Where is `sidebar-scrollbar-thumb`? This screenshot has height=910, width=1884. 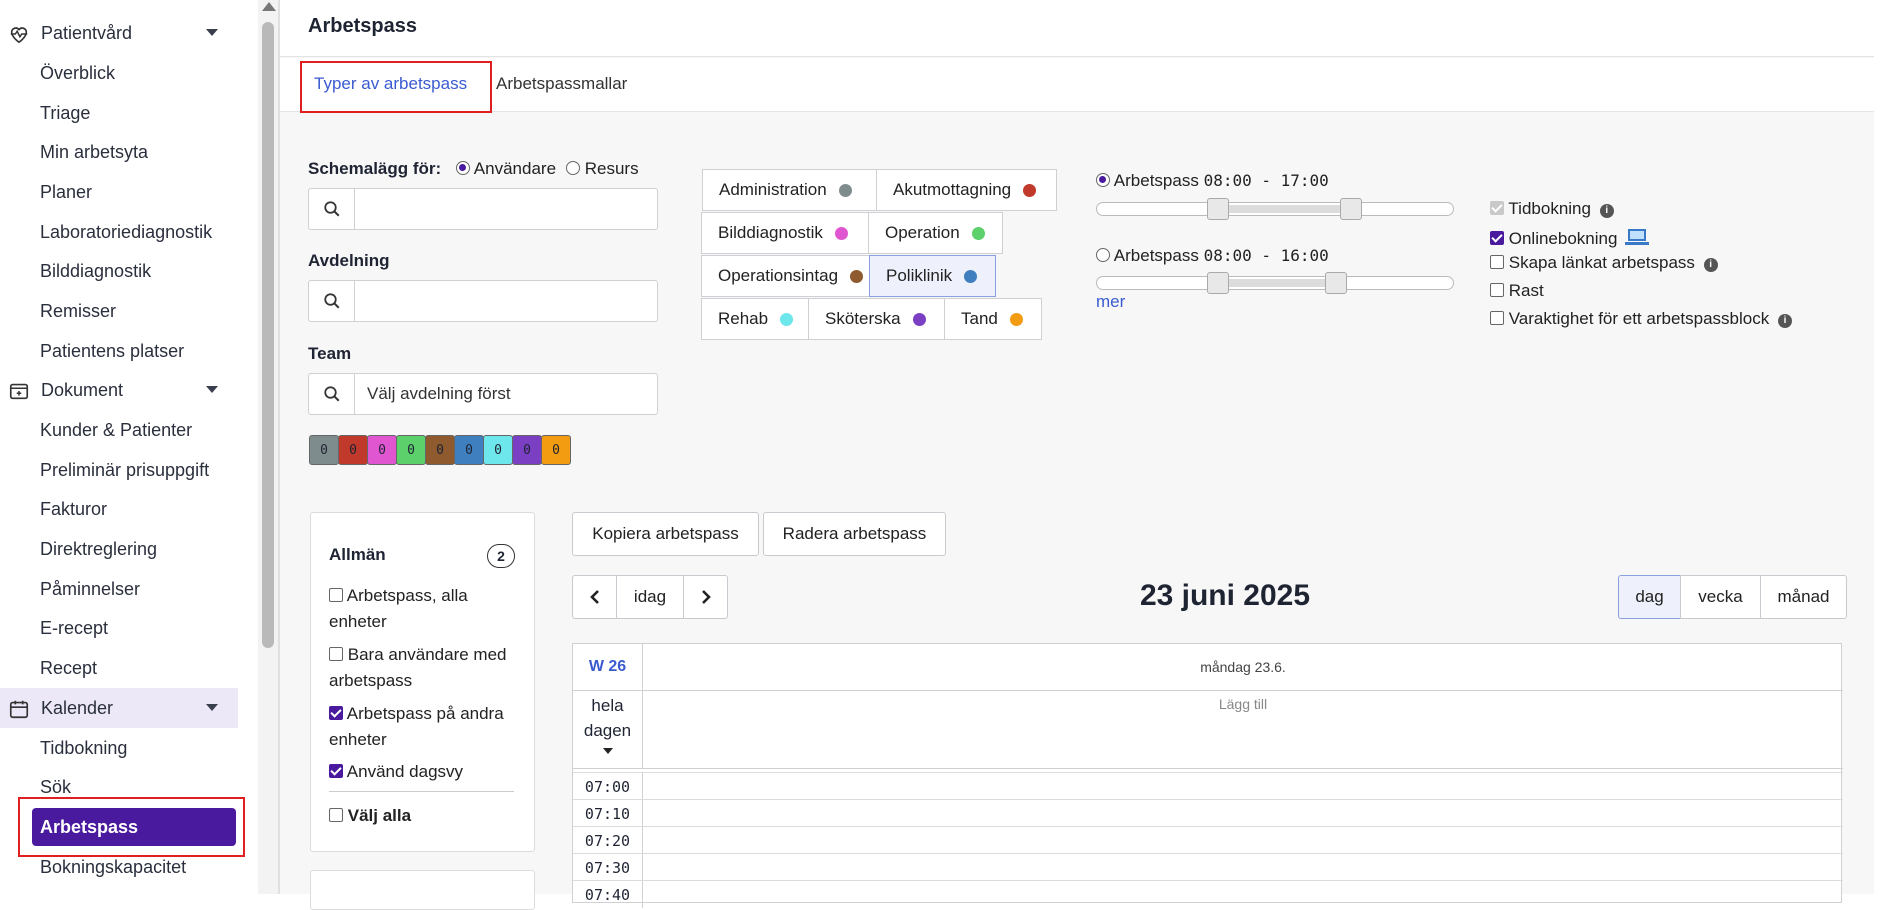
sidebar-scrollbar-thumb is located at coordinates (268, 335).